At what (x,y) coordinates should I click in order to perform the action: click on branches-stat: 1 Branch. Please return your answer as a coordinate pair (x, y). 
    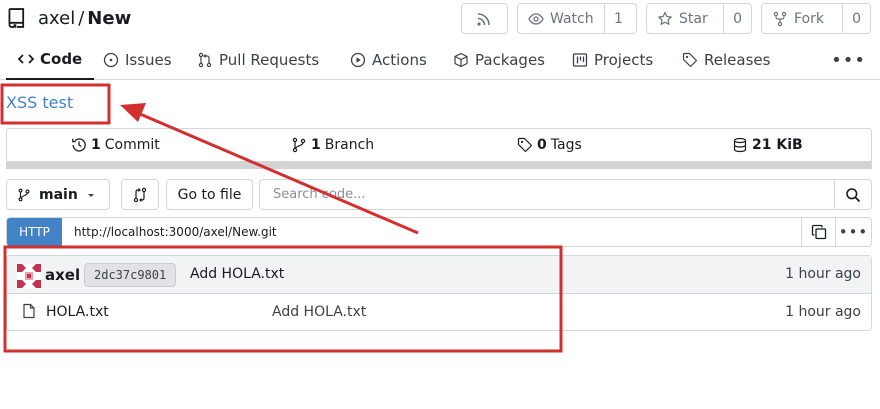
    Looking at the image, I should click on (332, 145).